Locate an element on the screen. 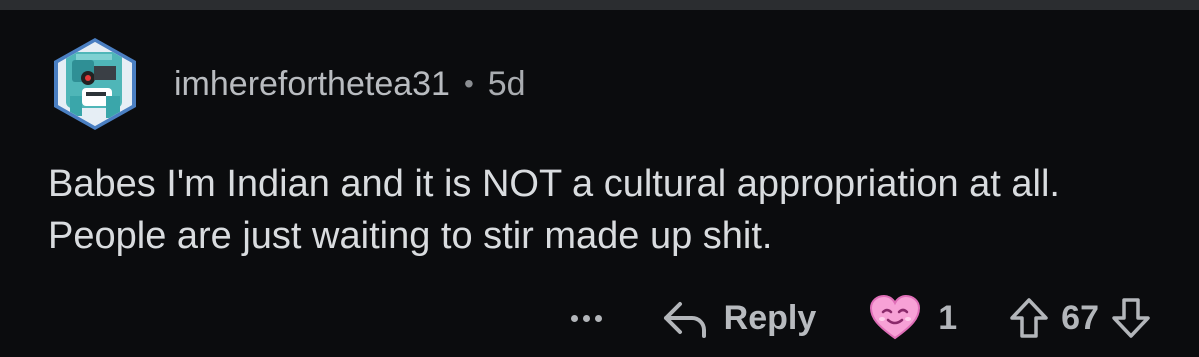 The image size is (1199, 357). vote-score: 67 is located at coordinates (1080, 317).